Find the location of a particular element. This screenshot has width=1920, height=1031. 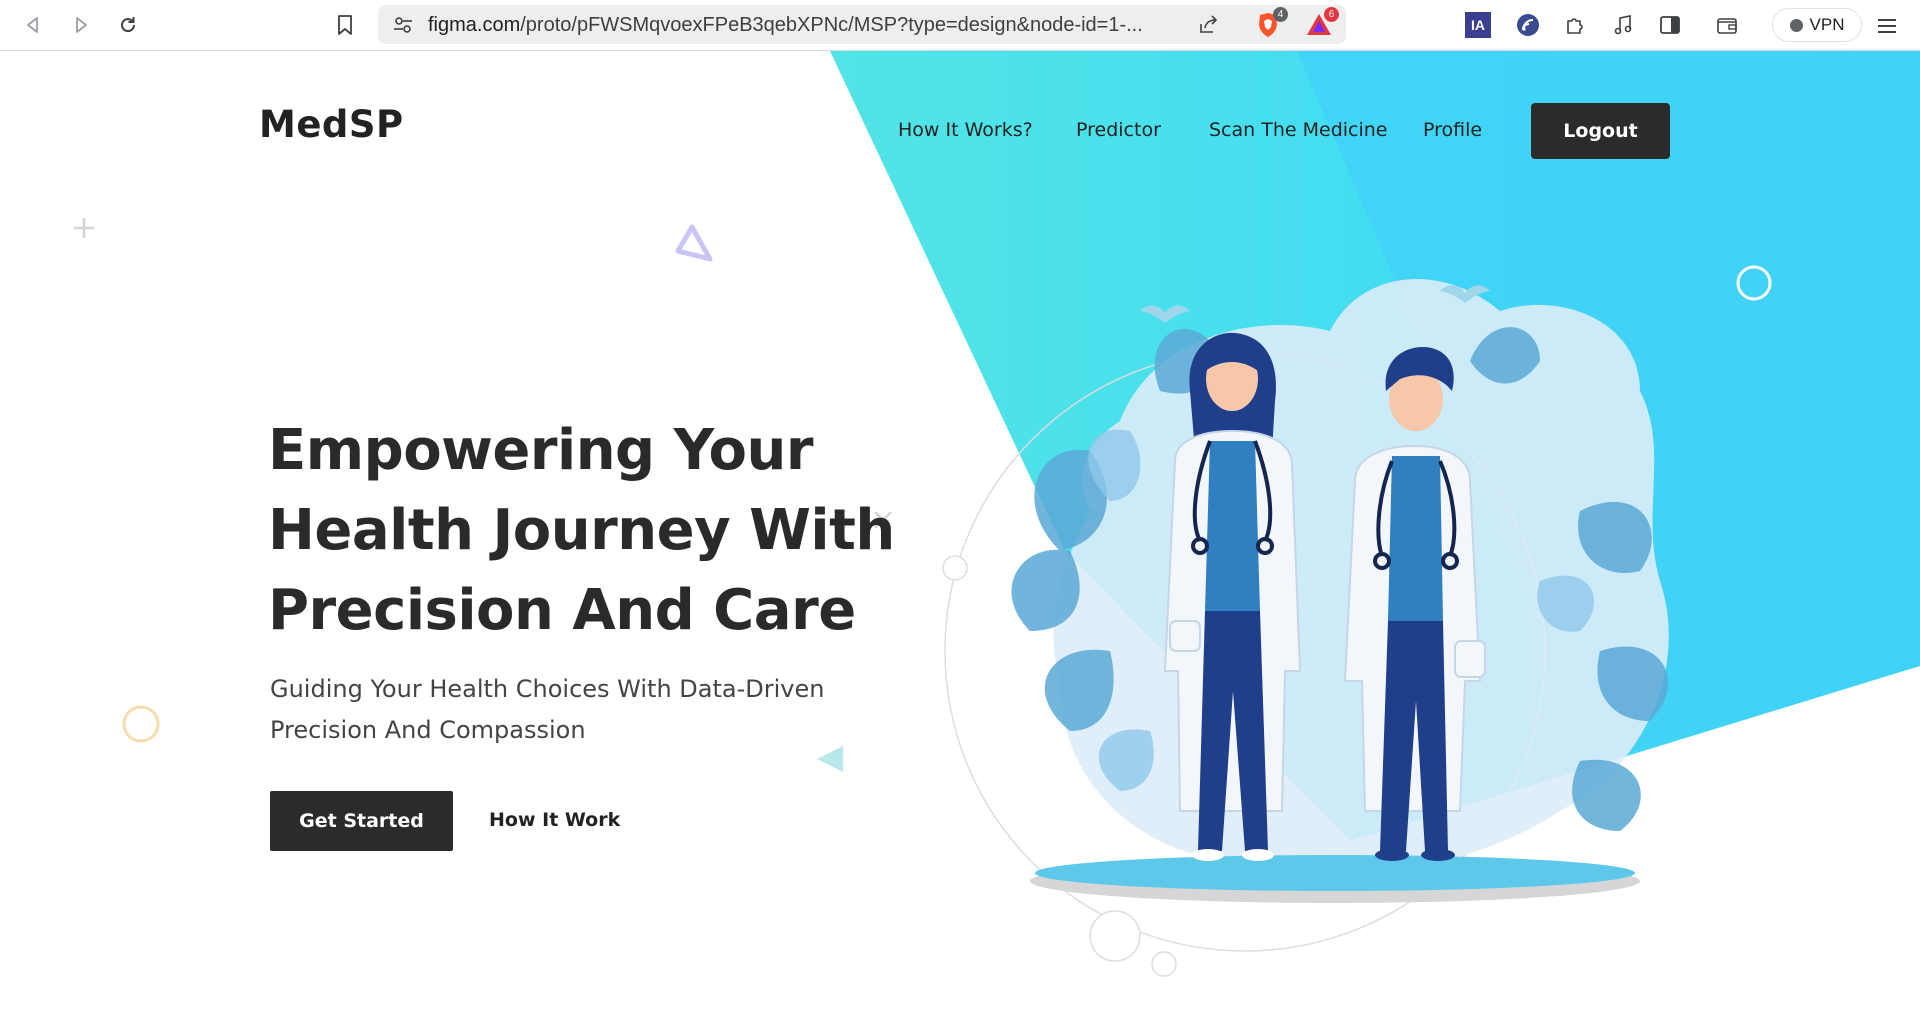

brave-rewards-icon: 6 is located at coordinates (1322, 23).